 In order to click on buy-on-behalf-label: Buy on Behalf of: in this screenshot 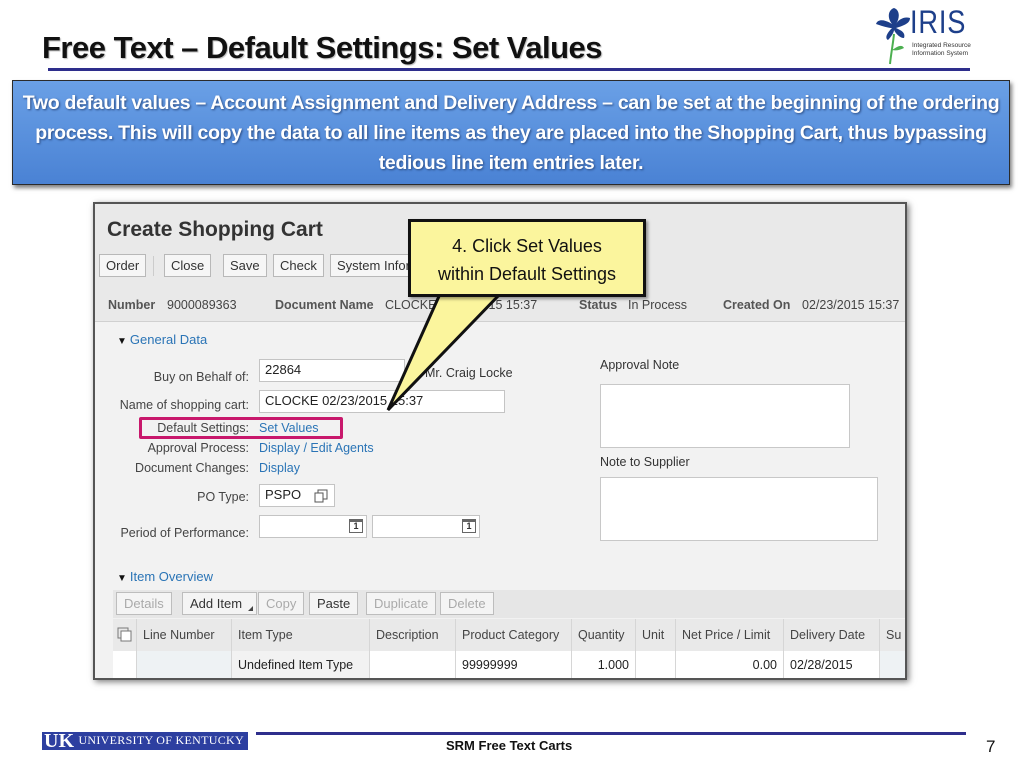, I will do `click(201, 377)`.